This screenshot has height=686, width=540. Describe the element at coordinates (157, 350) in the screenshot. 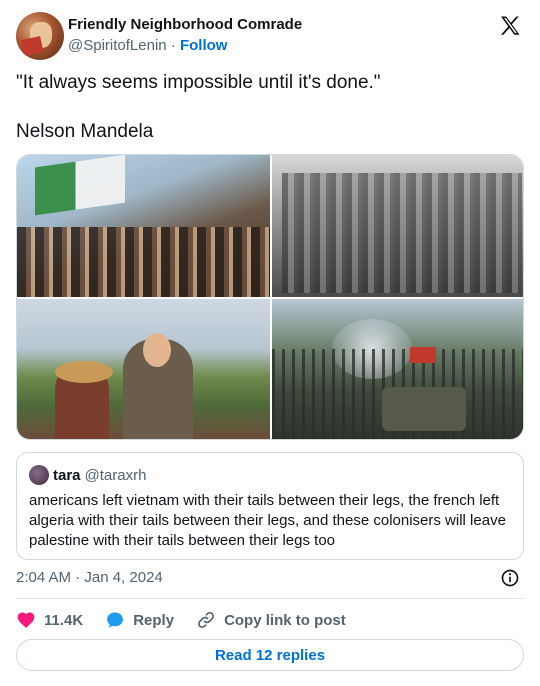

I see `man-head` at that location.